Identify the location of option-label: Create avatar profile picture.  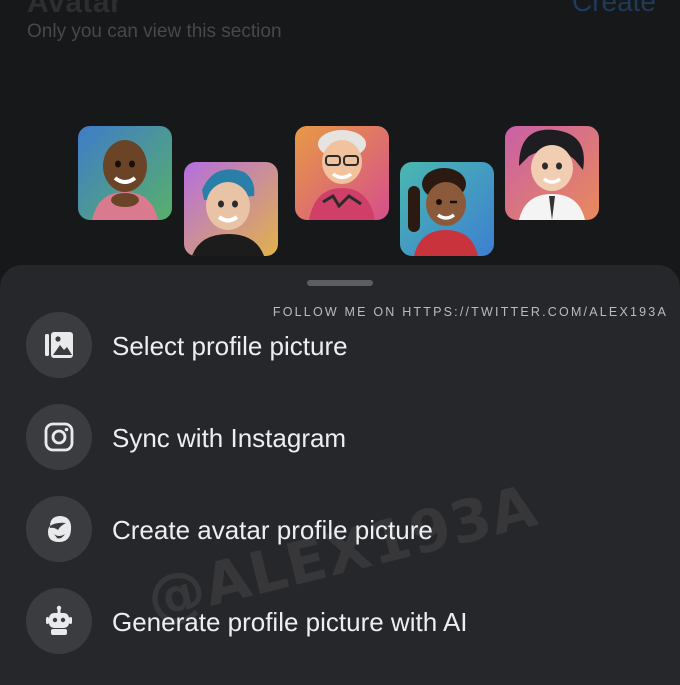
(272, 530).